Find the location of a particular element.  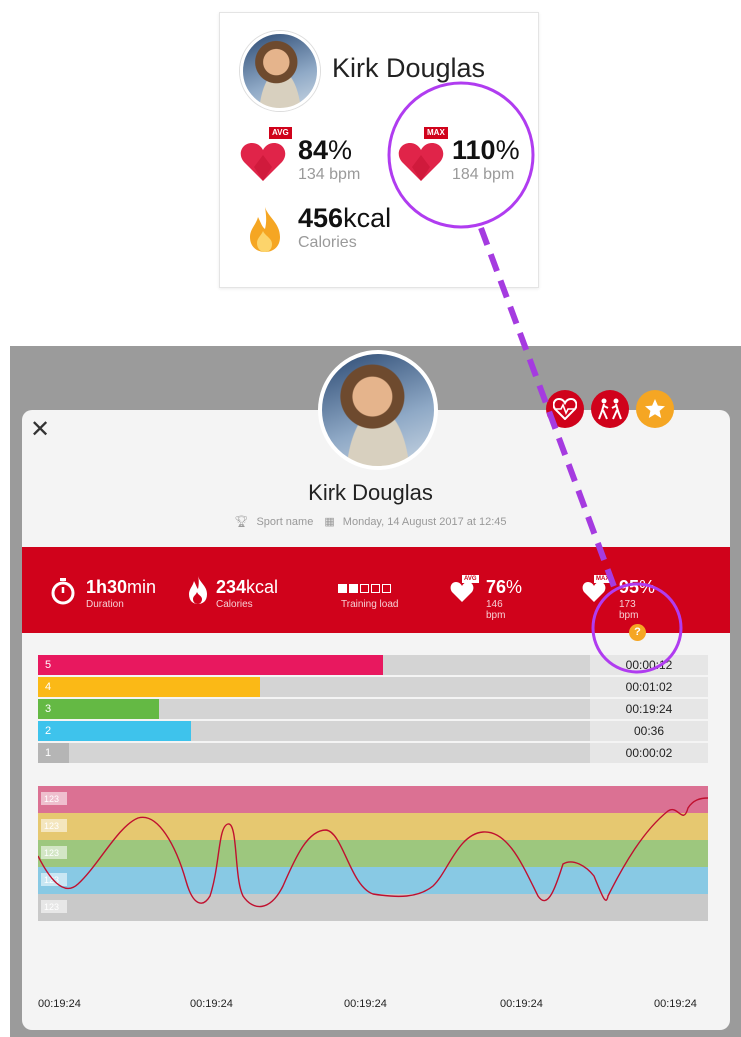

dialog-calories-label: Calories is located at coordinates (234, 604).